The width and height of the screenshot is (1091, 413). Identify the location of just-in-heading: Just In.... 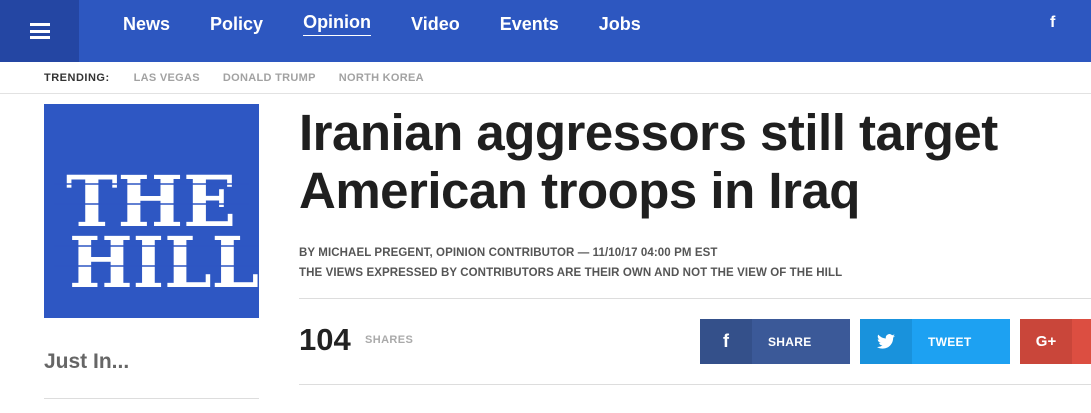
(87, 361).